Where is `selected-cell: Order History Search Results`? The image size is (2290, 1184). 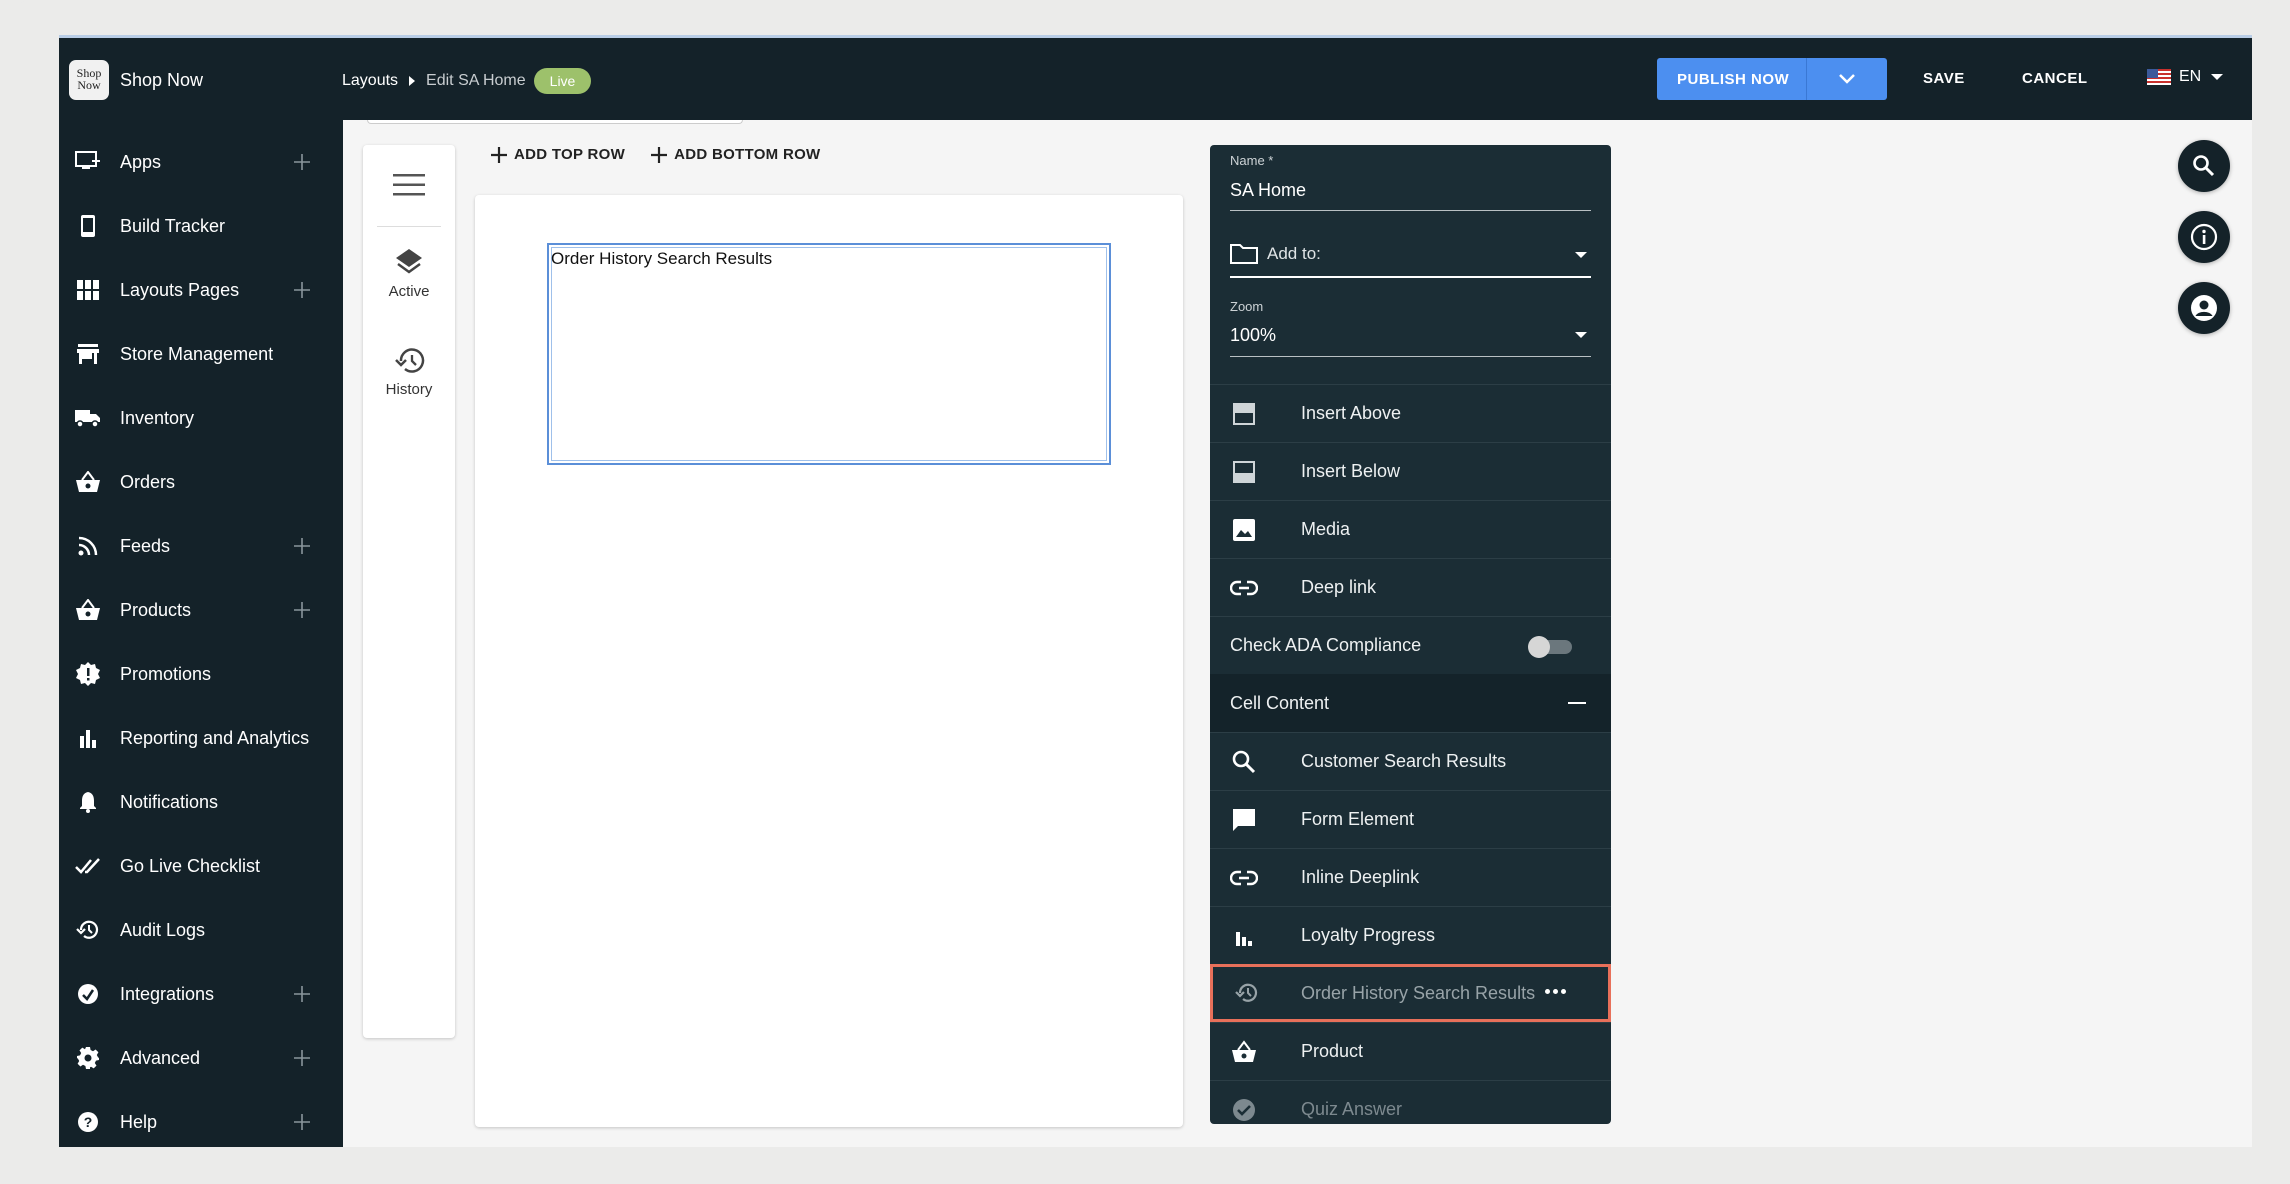
selected-cell: Order History Search Results is located at coordinates (829, 354).